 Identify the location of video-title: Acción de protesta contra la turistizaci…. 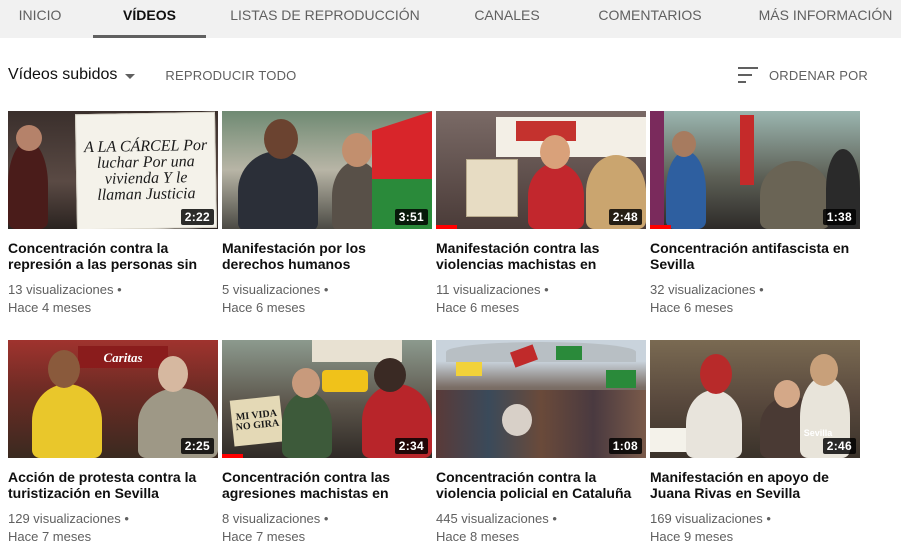
(113, 485).